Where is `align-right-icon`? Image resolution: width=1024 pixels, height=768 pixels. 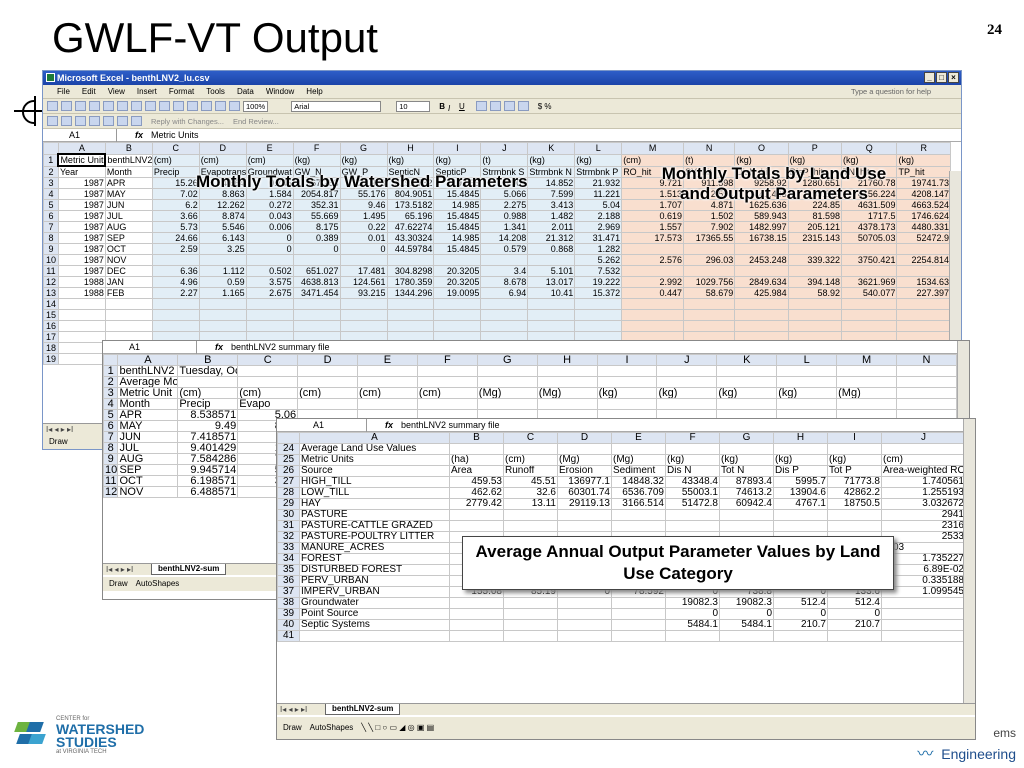 align-right-icon is located at coordinates (509, 106).